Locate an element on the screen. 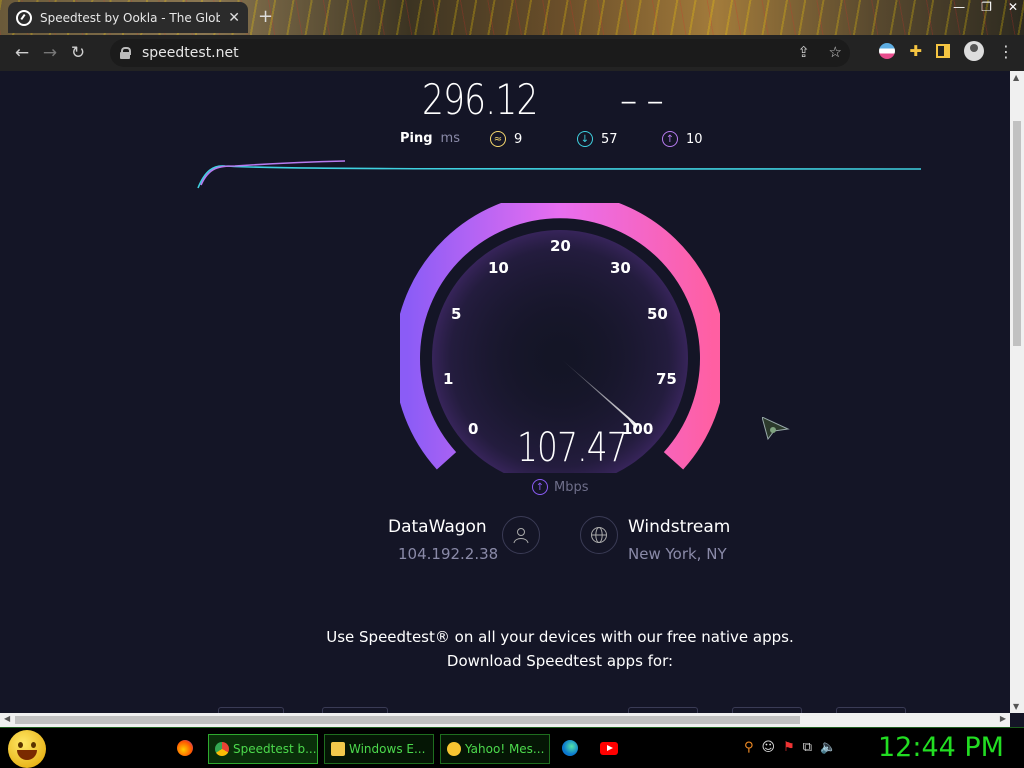  jitter-value: 9 is located at coordinates (518, 139).